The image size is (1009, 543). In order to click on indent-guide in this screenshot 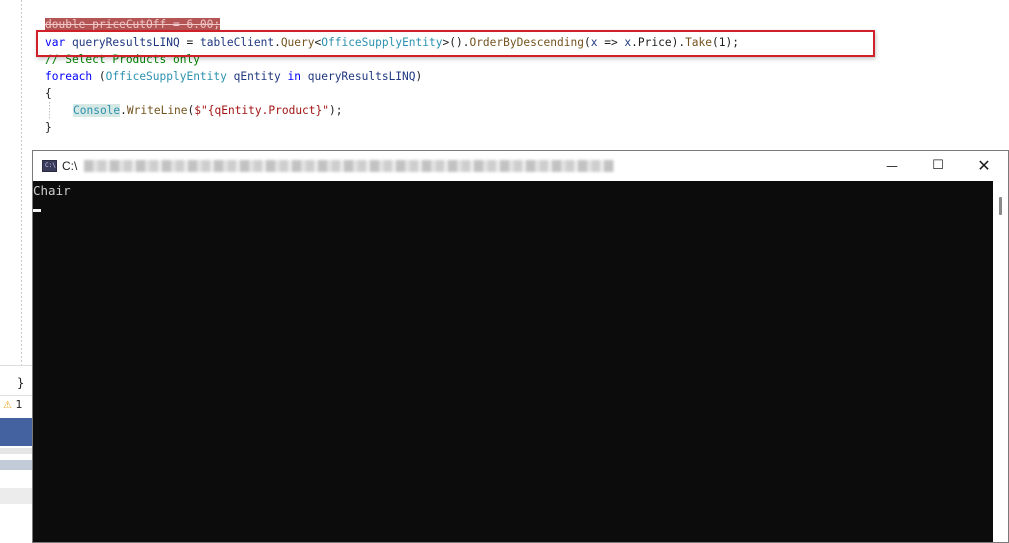, I will do `click(49, 111)`.